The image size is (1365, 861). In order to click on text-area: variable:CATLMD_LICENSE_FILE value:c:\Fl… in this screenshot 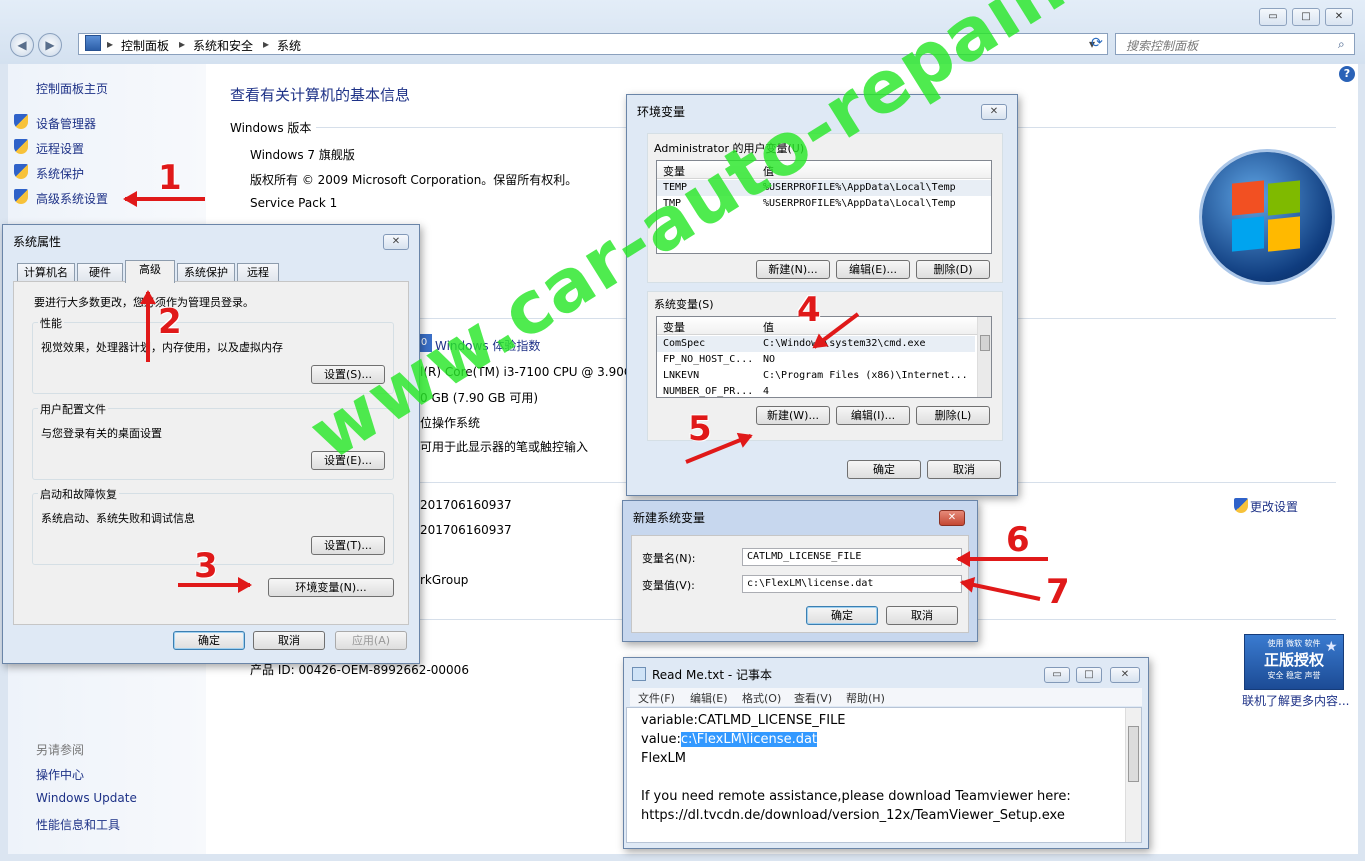, I will do `click(884, 775)`.